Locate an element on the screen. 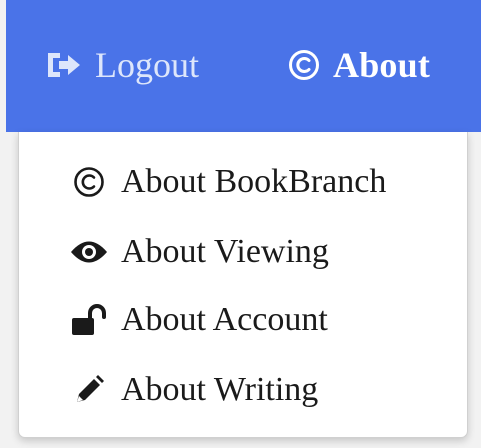 Image resolution: width=481 pixels, height=448 pixels. logout-link: Logout is located at coordinates (122, 65).